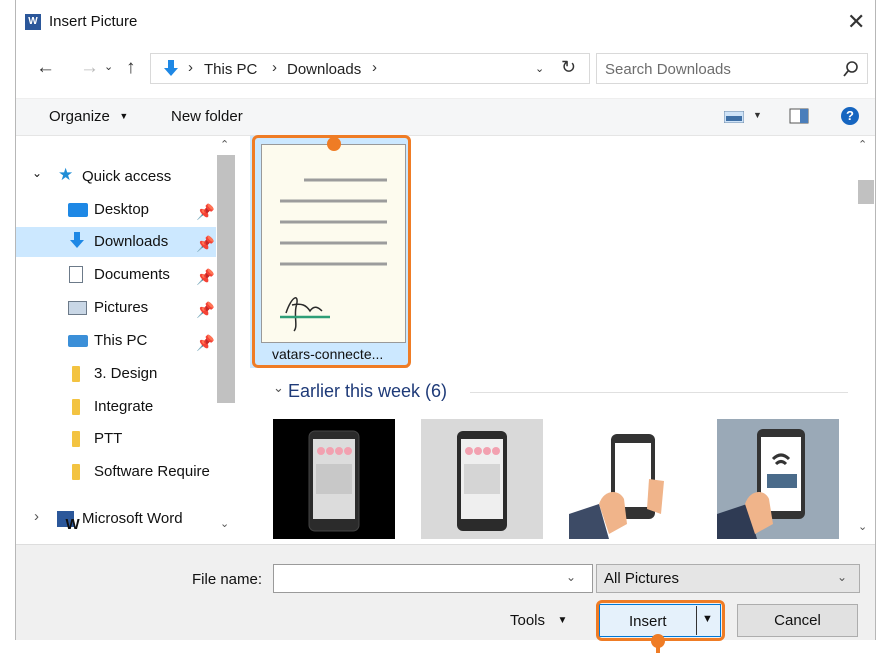 Image resolution: width=884 pixels, height=653 pixels. Describe the element at coordinates (734, 117) in the screenshot. I see `change-view-icon` at that location.